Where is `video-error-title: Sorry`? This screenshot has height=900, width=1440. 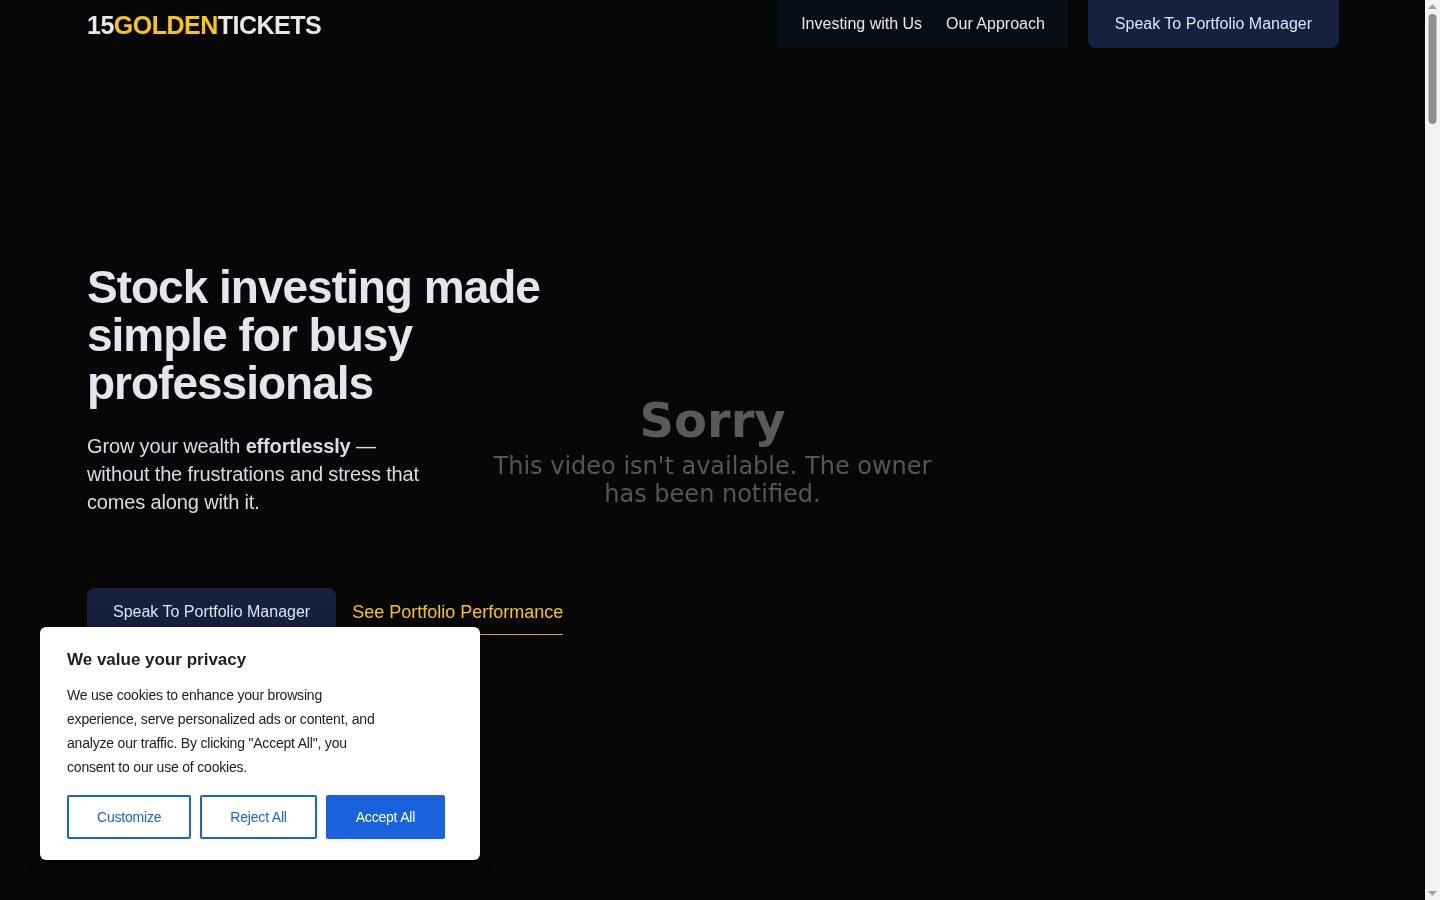 video-error-title: Sorry is located at coordinates (712, 420).